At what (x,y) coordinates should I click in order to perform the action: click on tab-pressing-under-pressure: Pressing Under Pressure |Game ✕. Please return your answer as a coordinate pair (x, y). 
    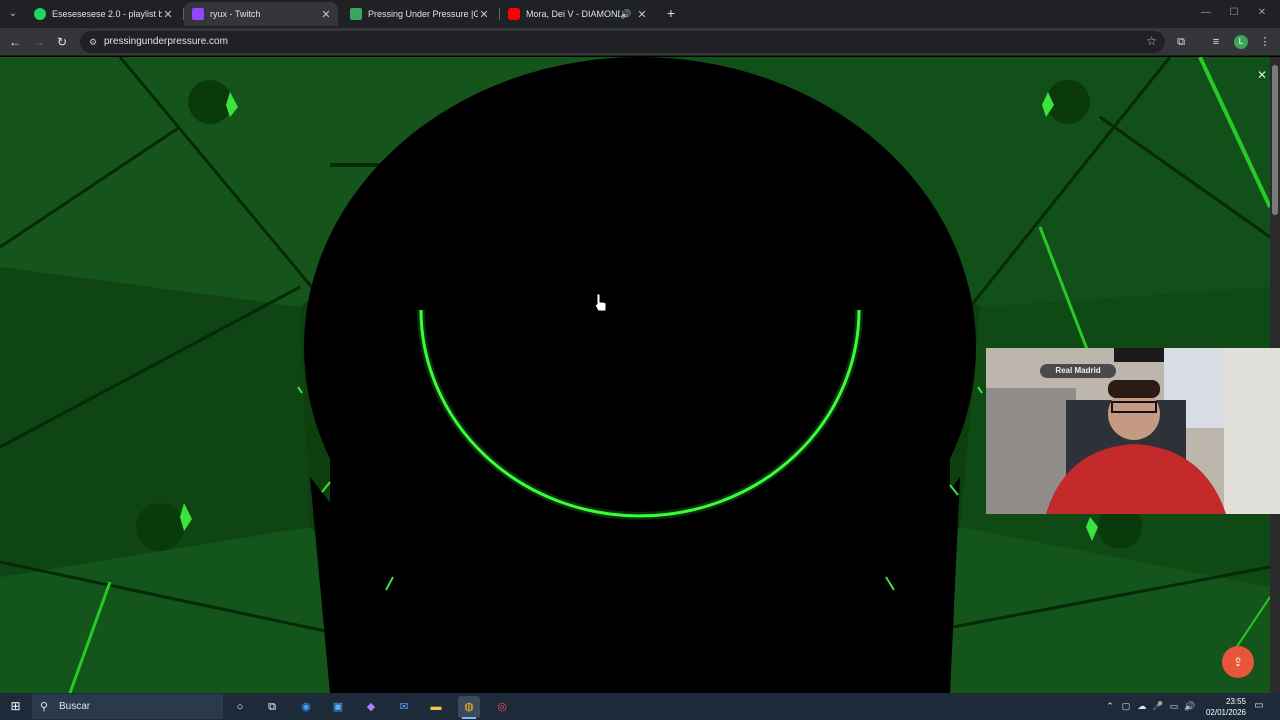
    Looking at the image, I should click on (419, 14).